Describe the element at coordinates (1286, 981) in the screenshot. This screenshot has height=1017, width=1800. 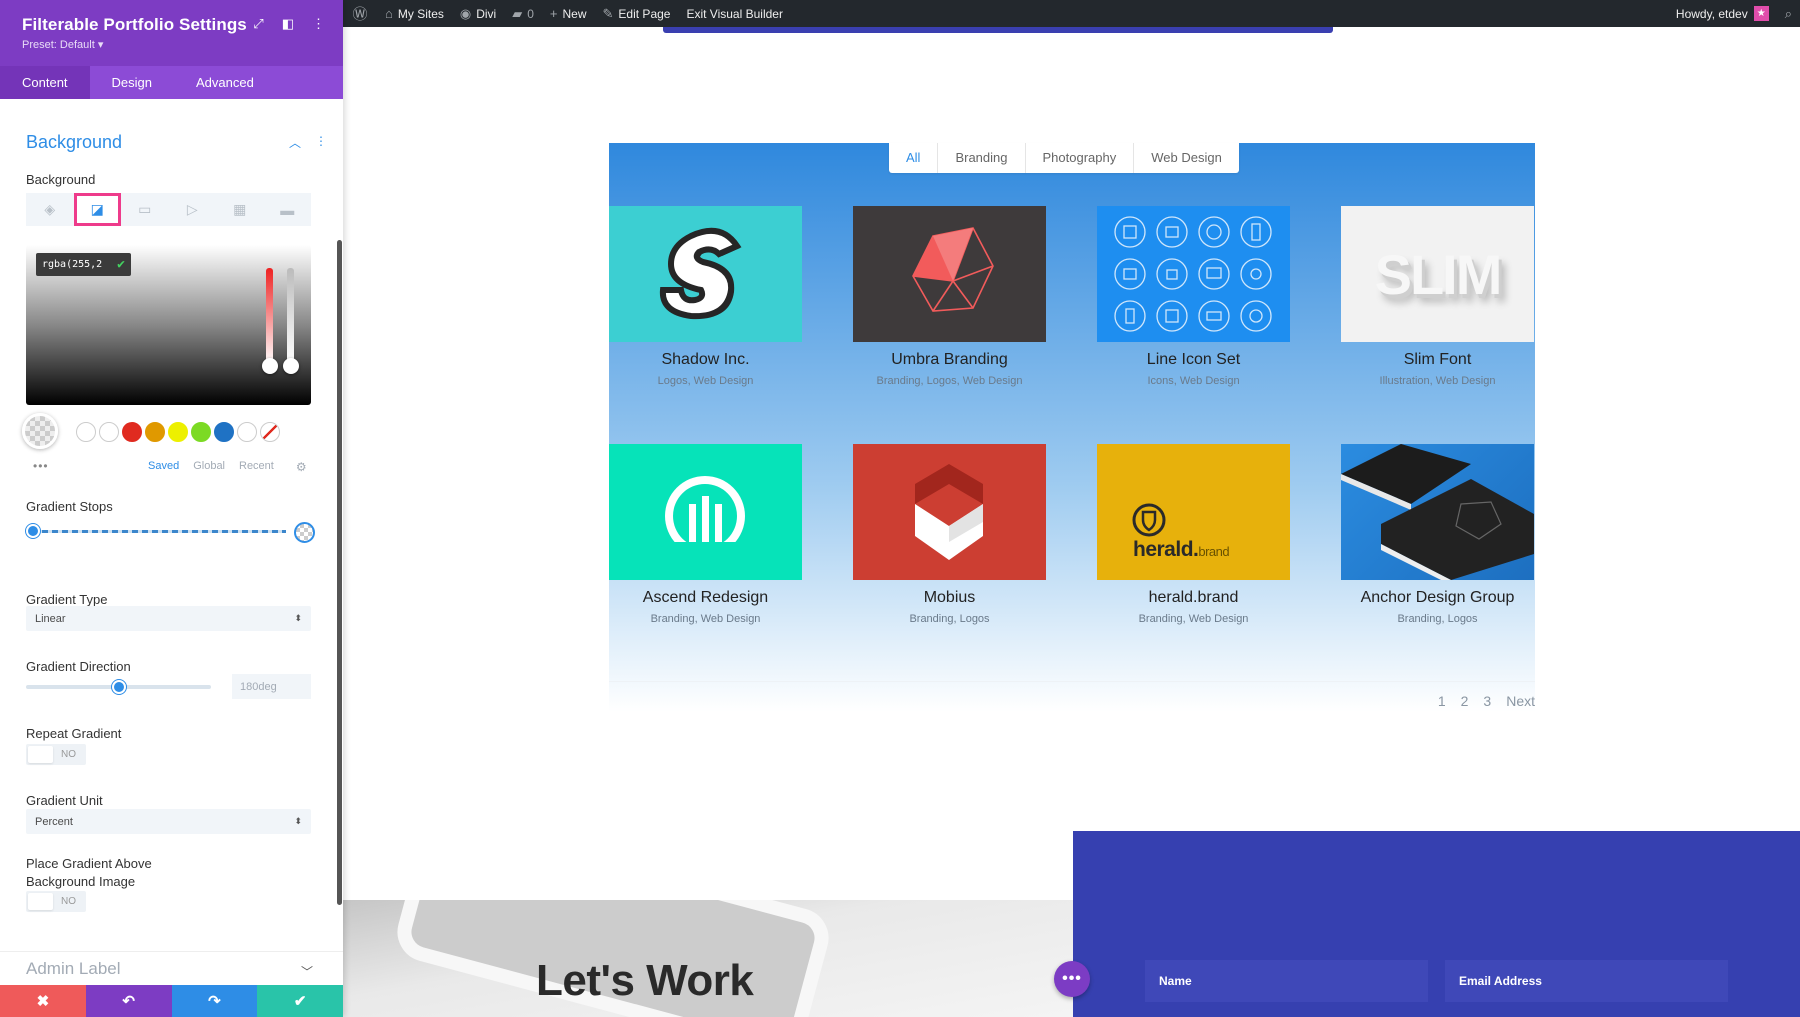
I see `name-input: Name` at that location.